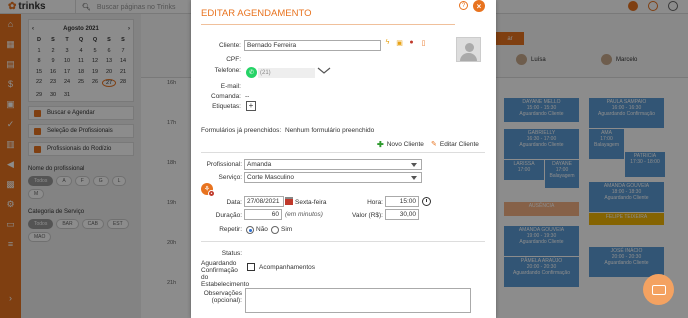 The width and height of the screenshot is (688, 318). I want to click on observacoes-textarea, so click(358, 300).